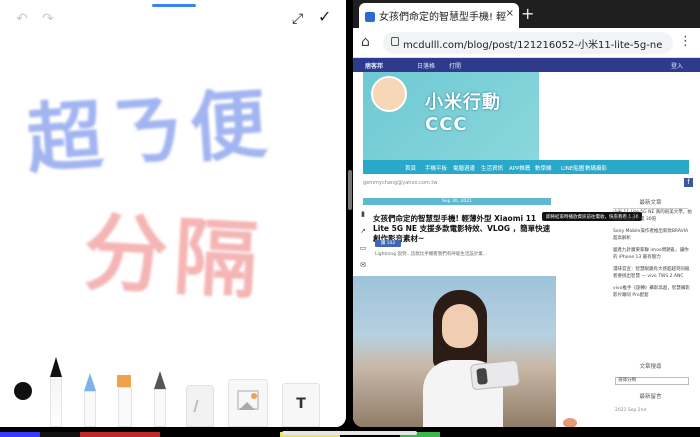  I want to click on post-date: Sep 30, 2021, so click(457, 201).